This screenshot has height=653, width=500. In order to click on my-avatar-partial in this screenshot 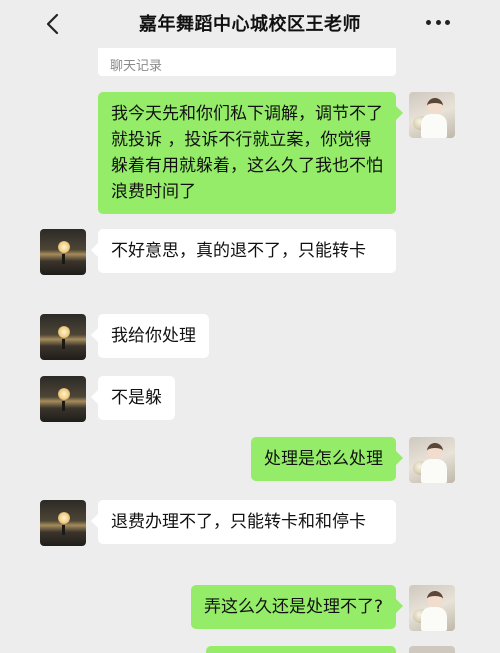, I will do `click(432, 649)`.